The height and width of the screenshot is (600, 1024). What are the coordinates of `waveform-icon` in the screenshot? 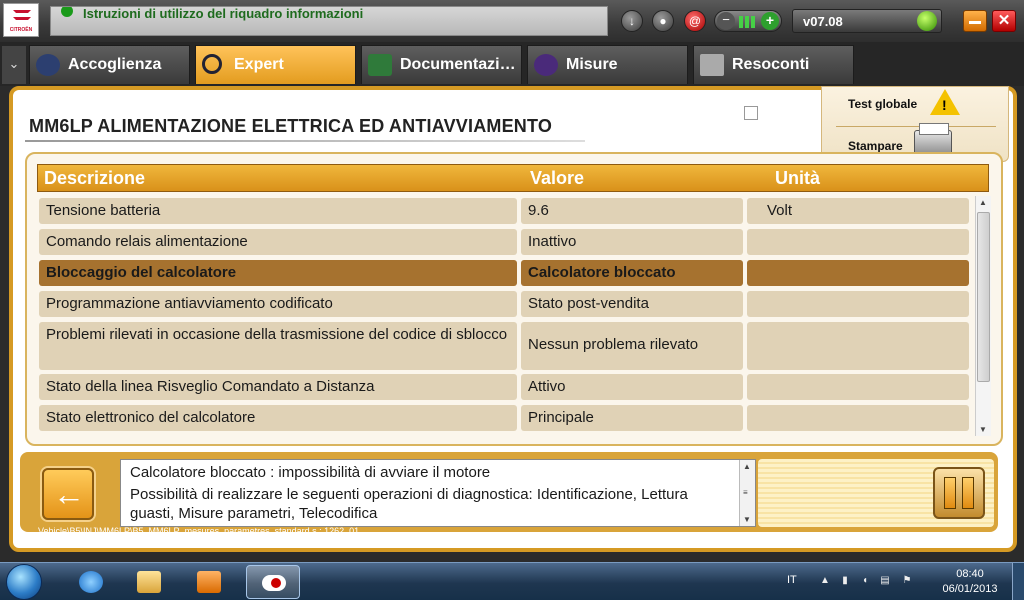 It's located at (546, 65).